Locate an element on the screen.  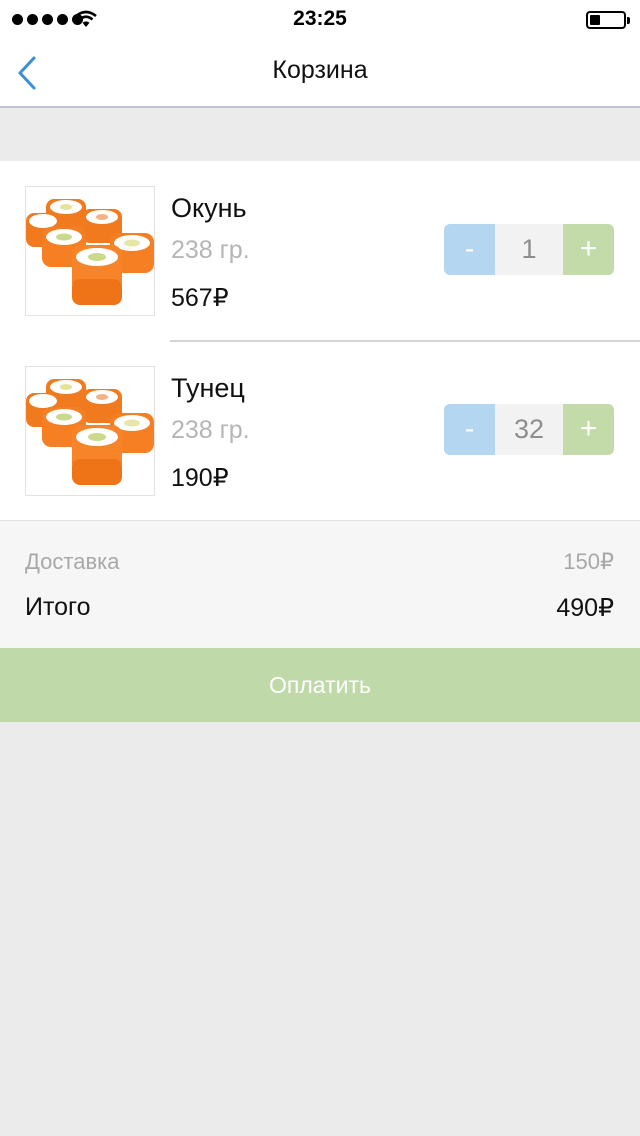
battery-icon is located at coordinates (608, 20).